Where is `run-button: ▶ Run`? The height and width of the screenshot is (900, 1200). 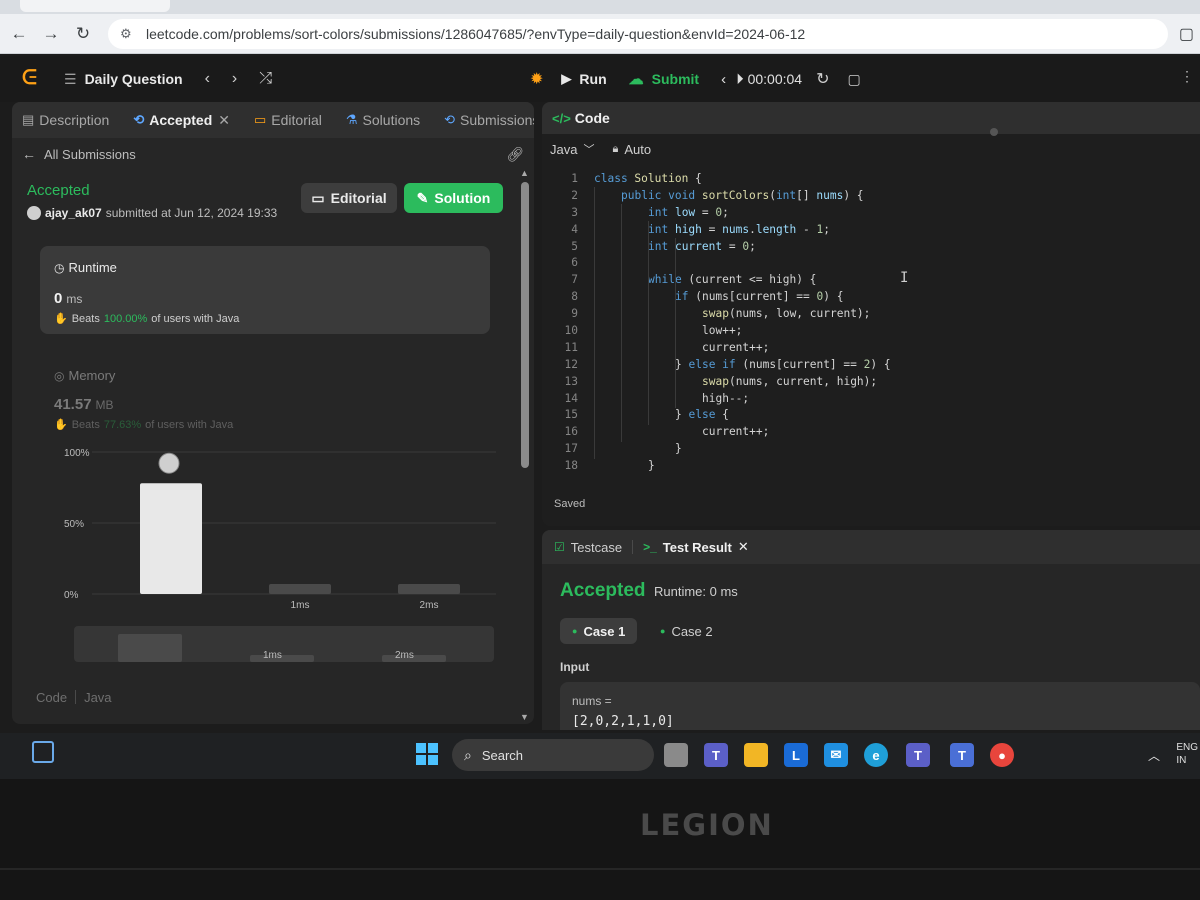 run-button: ▶ Run is located at coordinates (583, 79).